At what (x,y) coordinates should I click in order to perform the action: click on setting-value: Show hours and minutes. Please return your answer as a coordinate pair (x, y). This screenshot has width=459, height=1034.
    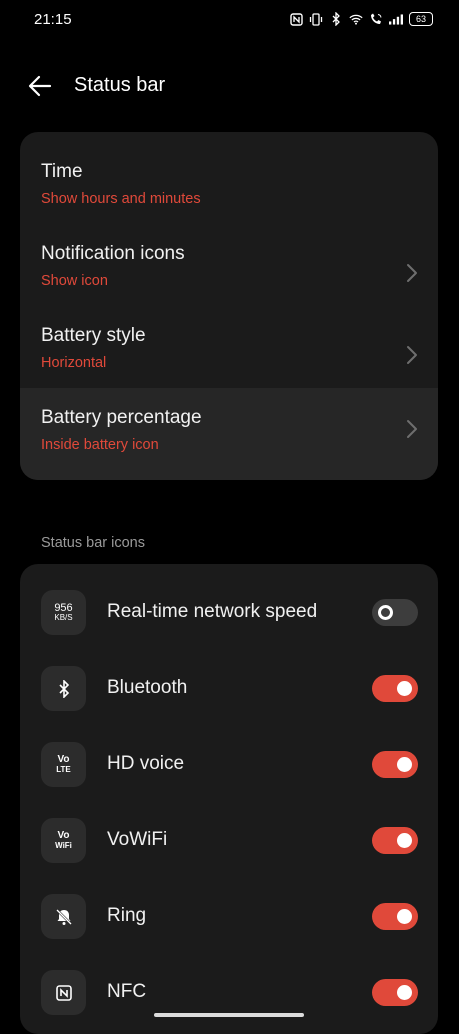
    Looking at the image, I should click on (121, 199).